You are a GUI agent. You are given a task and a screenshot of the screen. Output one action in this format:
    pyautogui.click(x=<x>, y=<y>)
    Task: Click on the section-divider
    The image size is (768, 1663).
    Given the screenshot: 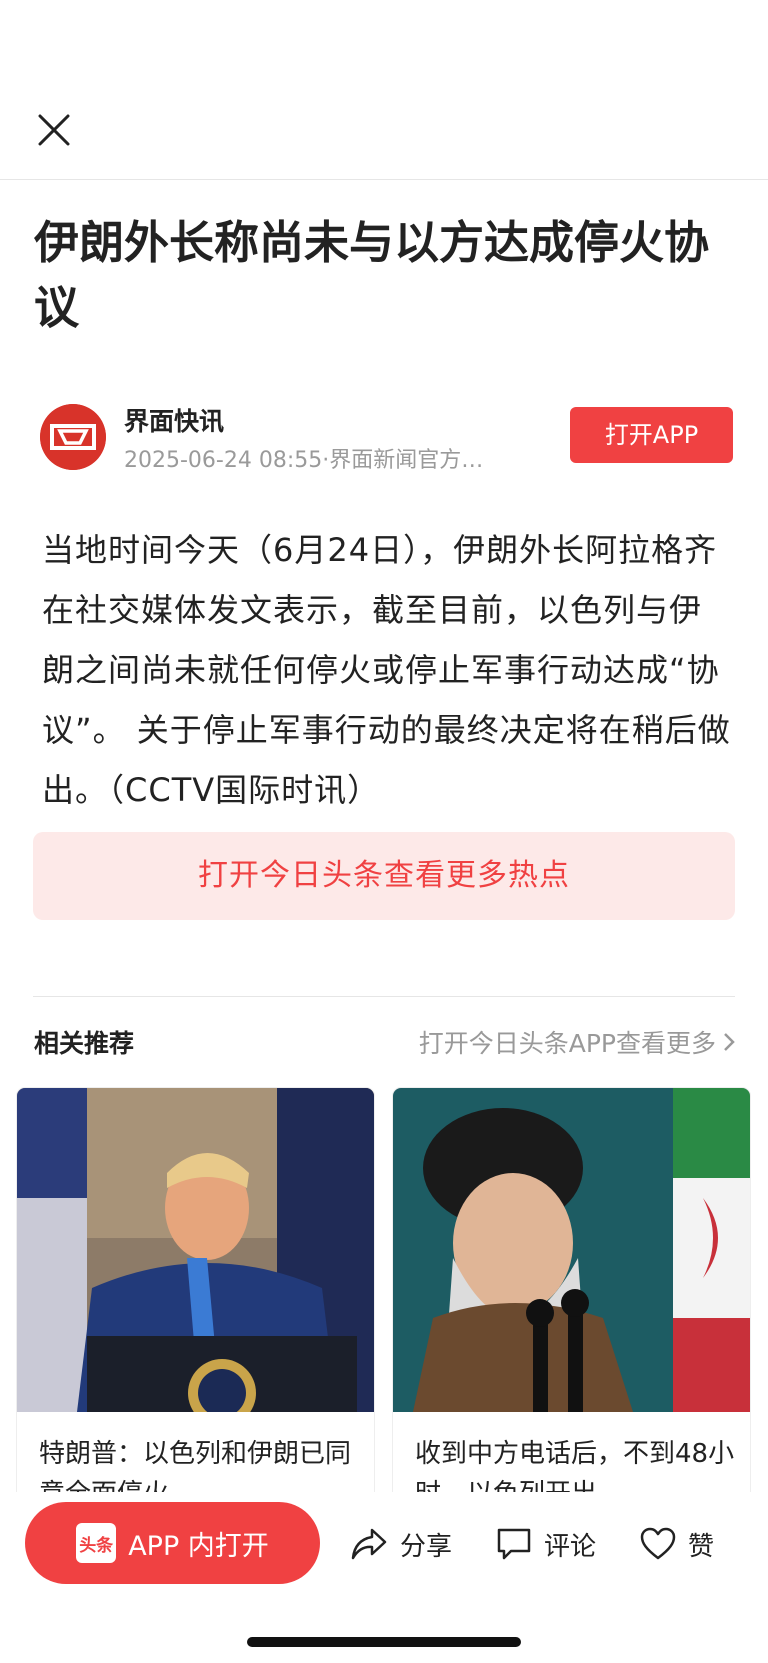 What is the action you would take?
    pyautogui.click(x=384, y=996)
    